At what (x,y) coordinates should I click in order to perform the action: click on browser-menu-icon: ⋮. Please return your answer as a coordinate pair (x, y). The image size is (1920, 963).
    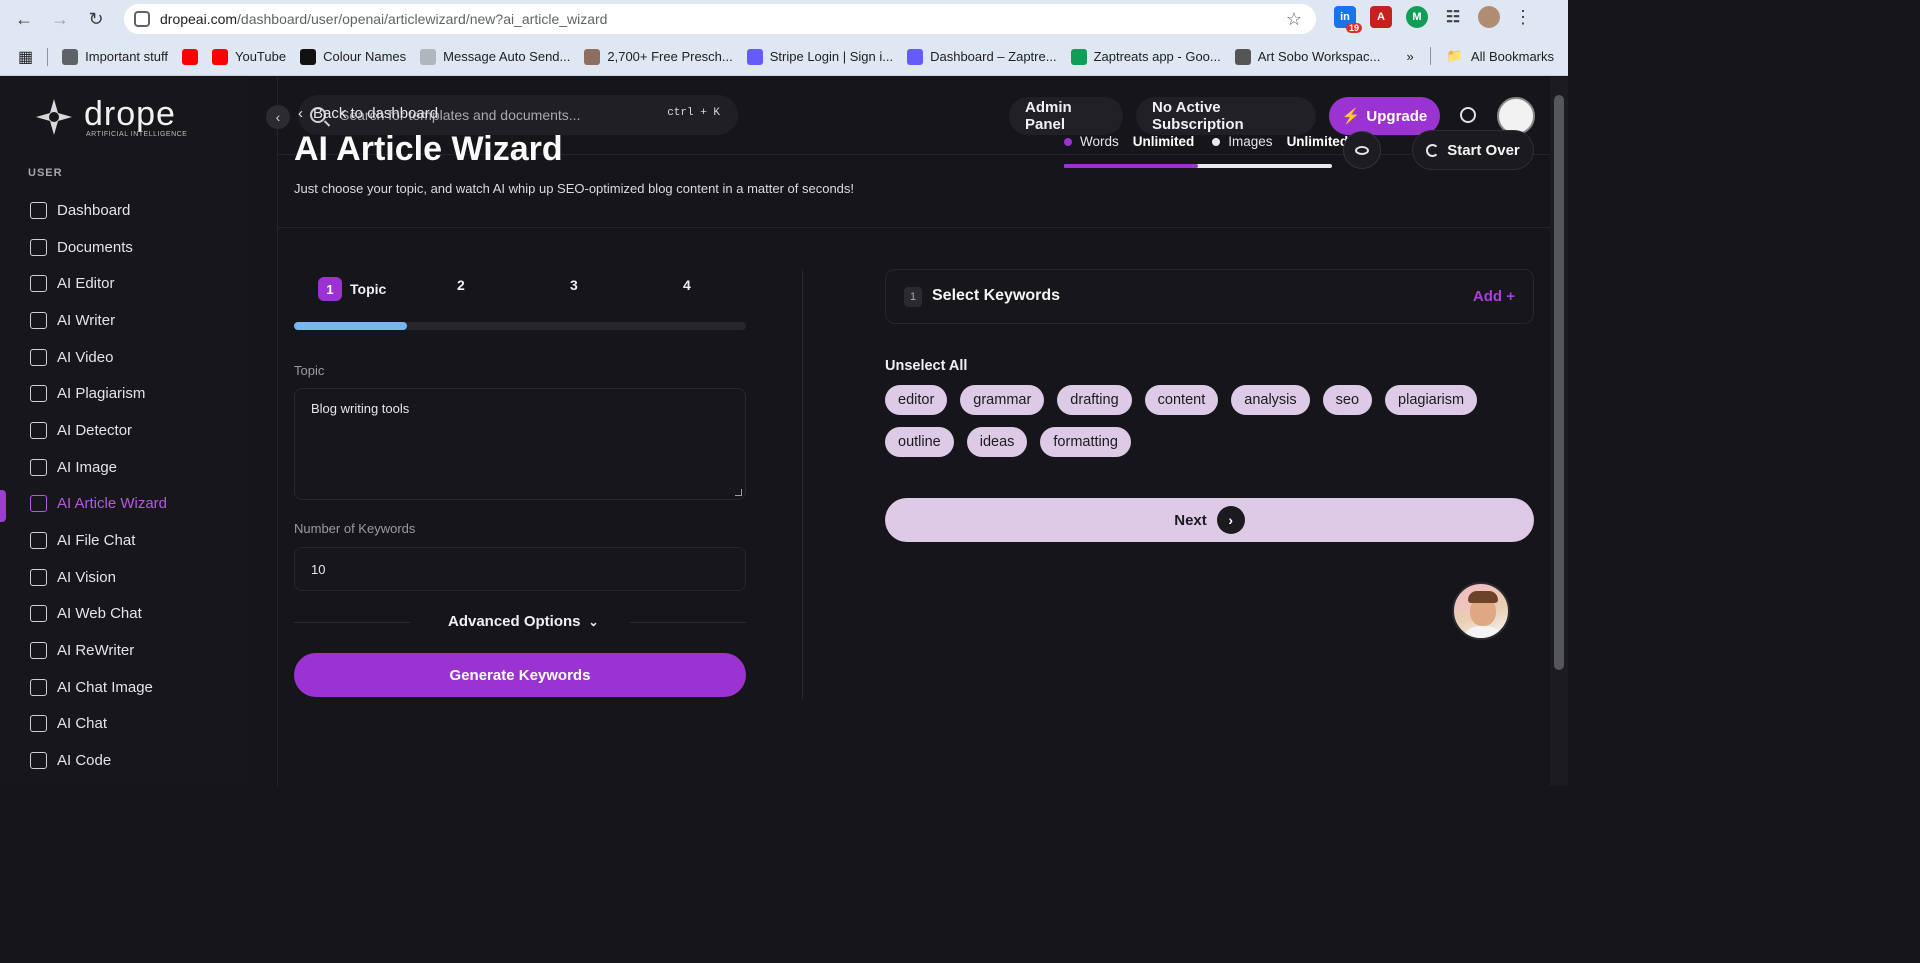
    Looking at the image, I should click on (1523, 17).